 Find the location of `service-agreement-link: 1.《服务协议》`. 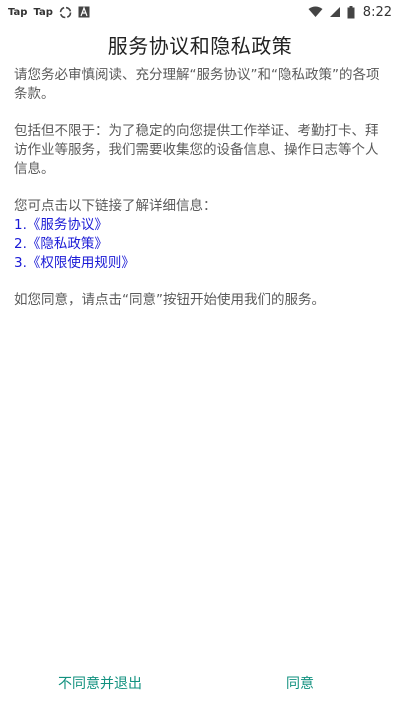

service-agreement-link: 1.《服务协议》 is located at coordinates (201, 225).